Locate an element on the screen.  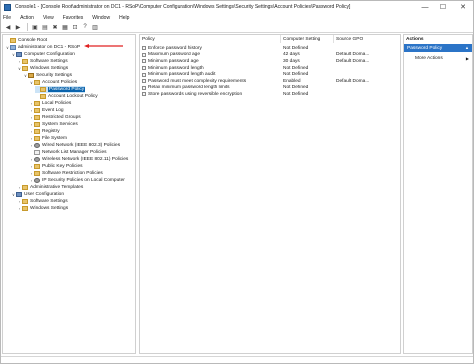
tree-node: › Event Log is located at coordinates (46, 110).